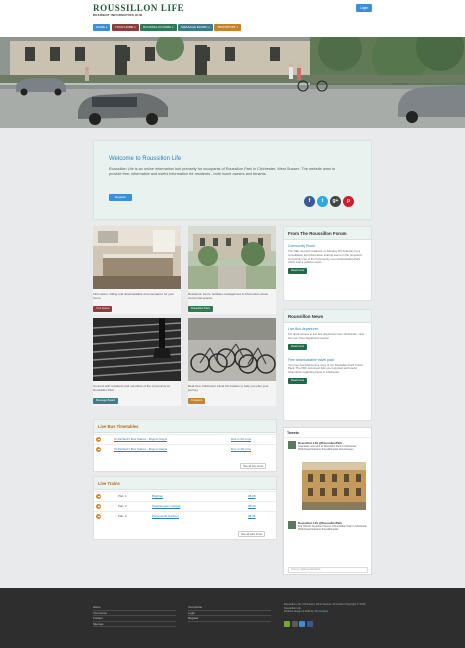 The width and height of the screenshot is (465, 648). Describe the element at coordinates (327, 329) in the screenshot. I see `news-item-title: Live Bus departures` at that location.